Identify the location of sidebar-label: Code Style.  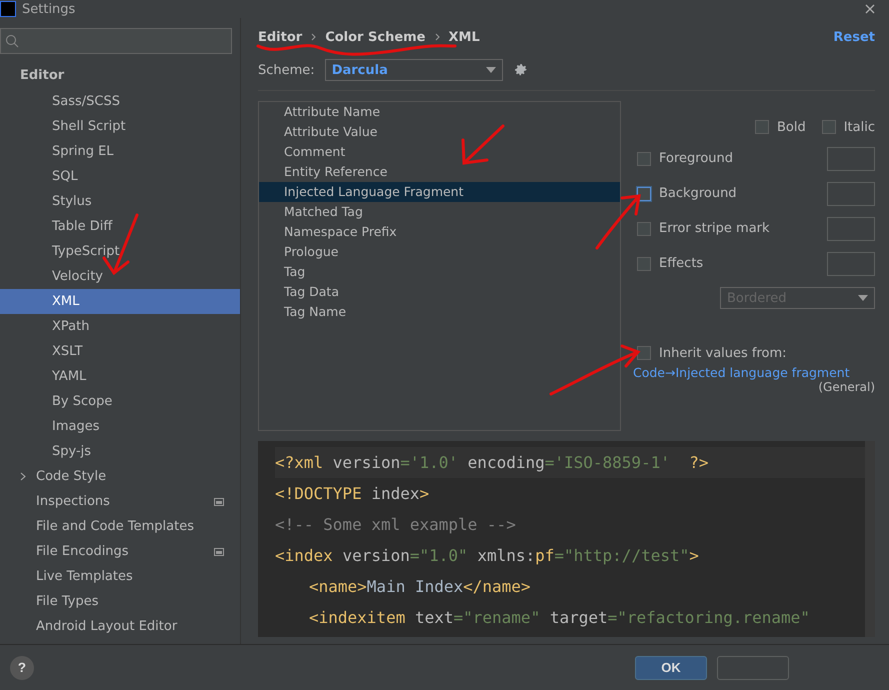
(72, 476).